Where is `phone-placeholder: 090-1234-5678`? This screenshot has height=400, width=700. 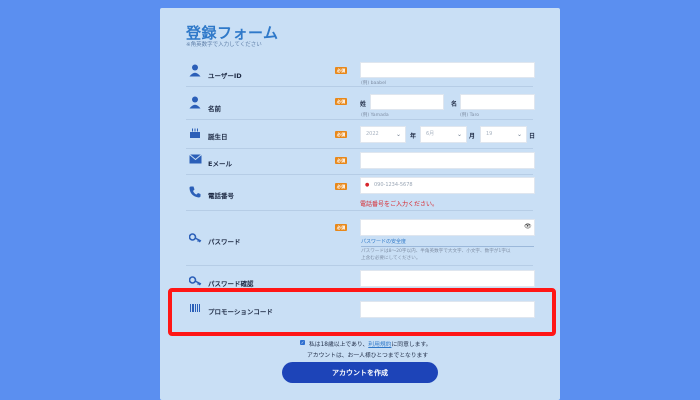 phone-placeholder: 090-1234-5678 is located at coordinates (393, 185).